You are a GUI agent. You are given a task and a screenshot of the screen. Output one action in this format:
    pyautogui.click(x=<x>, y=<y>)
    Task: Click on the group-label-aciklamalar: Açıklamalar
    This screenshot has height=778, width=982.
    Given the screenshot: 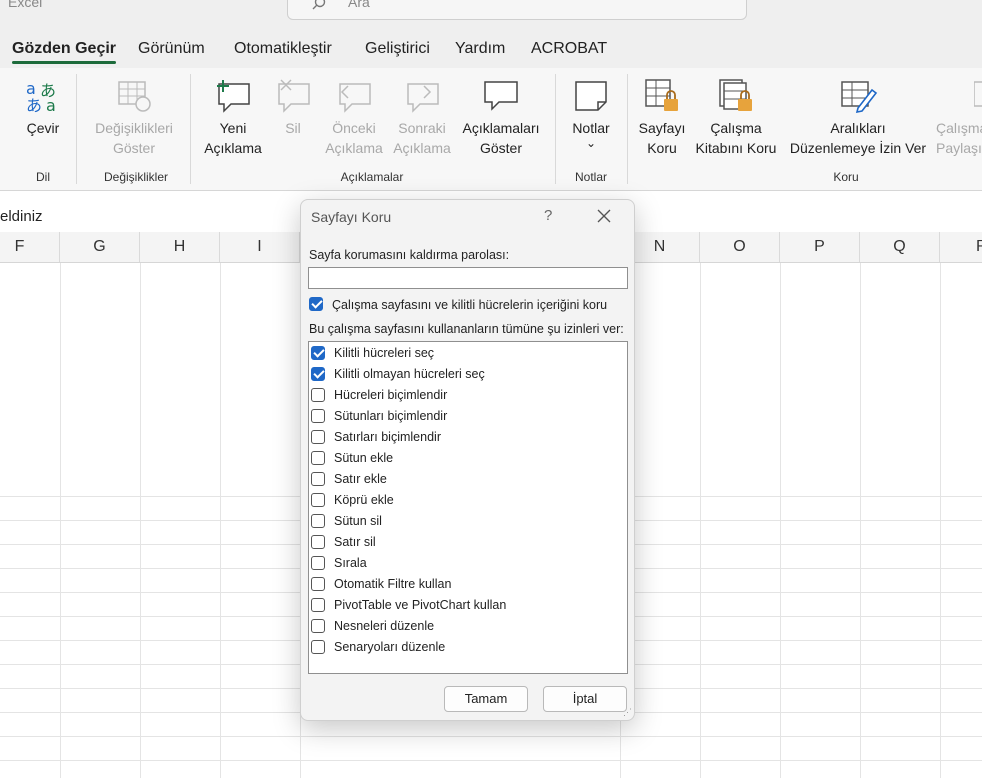 What is the action you would take?
    pyautogui.click(x=372, y=177)
    